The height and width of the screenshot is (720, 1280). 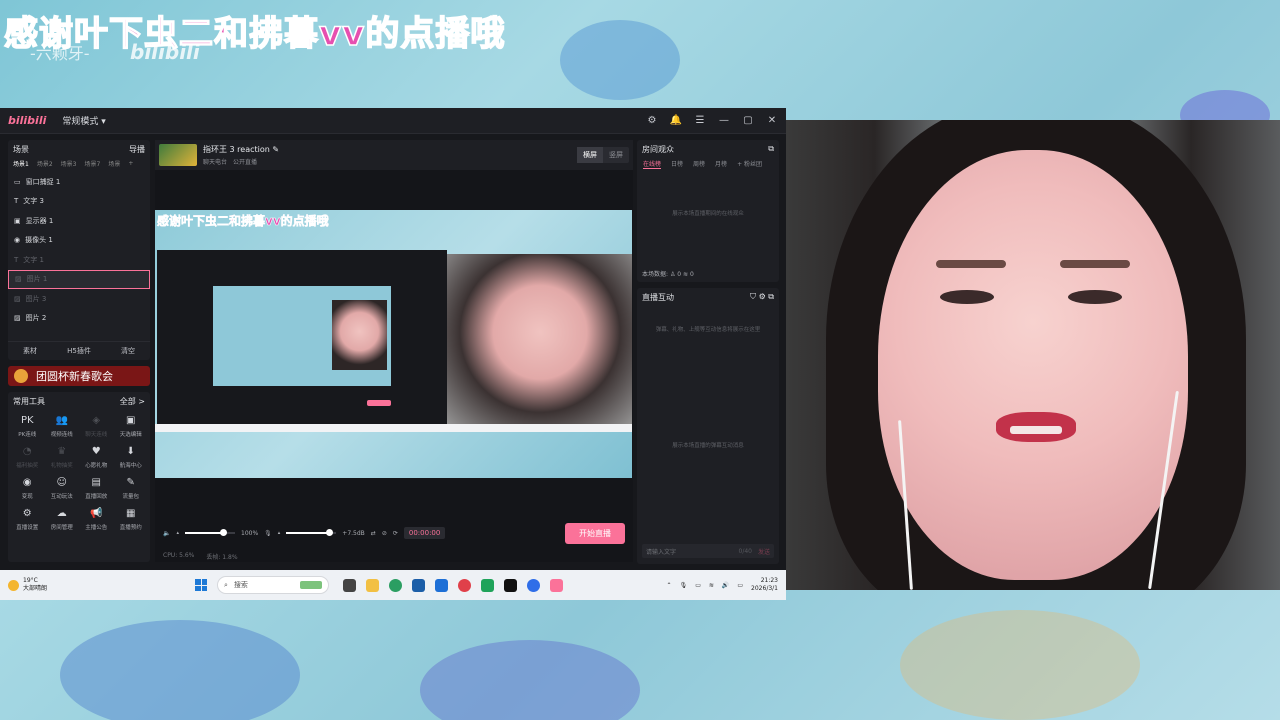 What do you see at coordinates (384, 533) in the screenshot?
I see `mute-icon: ⊘` at bounding box center [384, 533].